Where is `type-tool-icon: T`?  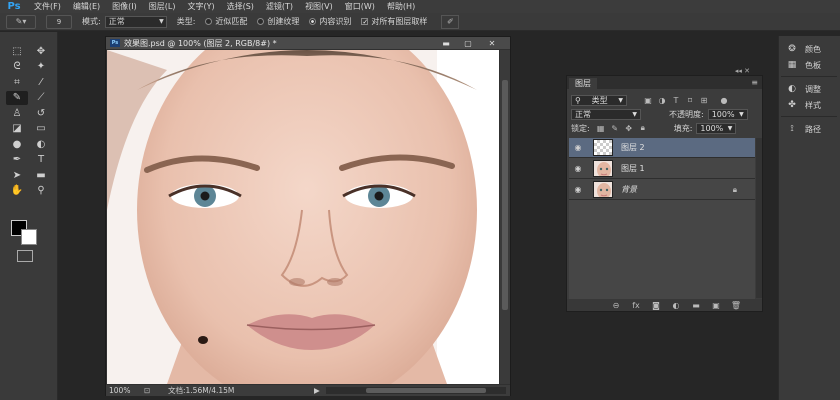
type-tool-icon: T is located at coordinates (41, 160).